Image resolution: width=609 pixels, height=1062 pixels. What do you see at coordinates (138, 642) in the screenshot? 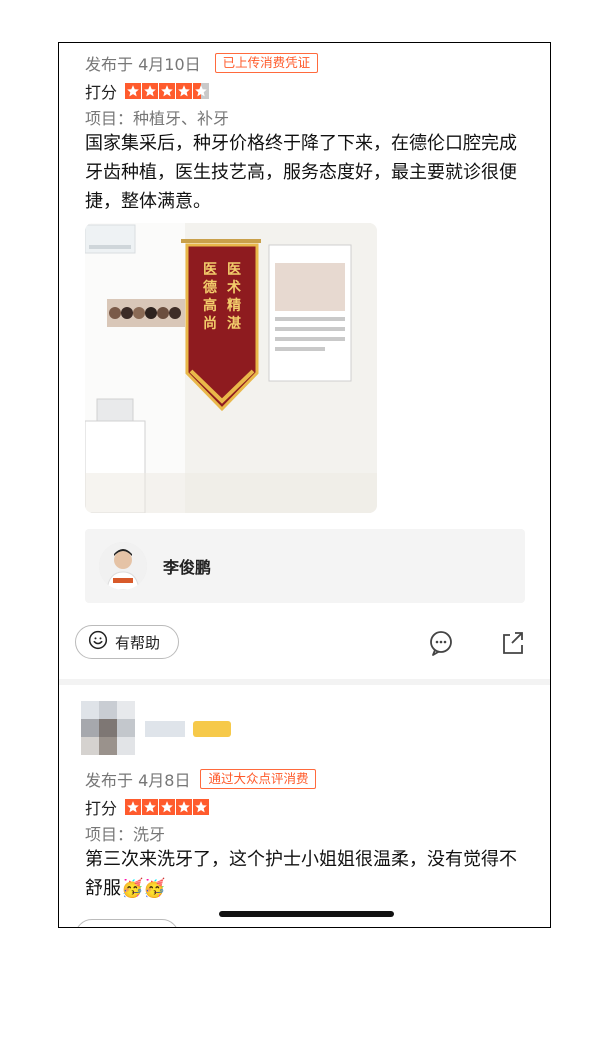
I see `helpful-label: 有帮助` at bounding box center [138, 642].